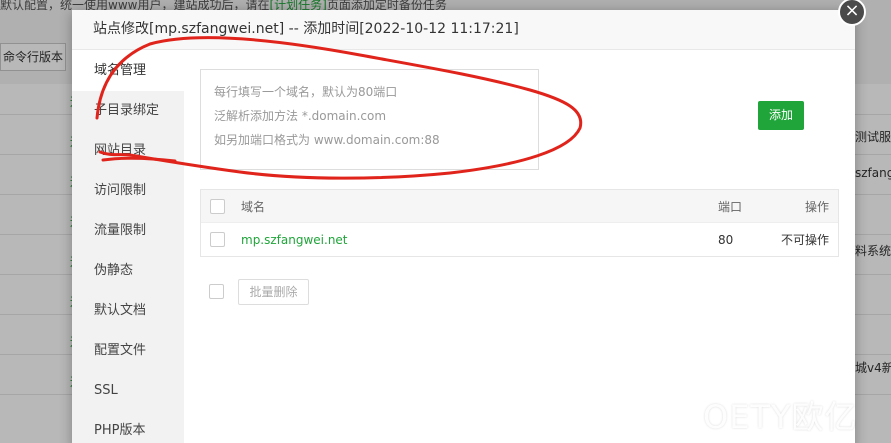 Image resolution: width=891 pixels, height=443 pixels. I want to click on batch-select-checkbox, so click(216, 291).